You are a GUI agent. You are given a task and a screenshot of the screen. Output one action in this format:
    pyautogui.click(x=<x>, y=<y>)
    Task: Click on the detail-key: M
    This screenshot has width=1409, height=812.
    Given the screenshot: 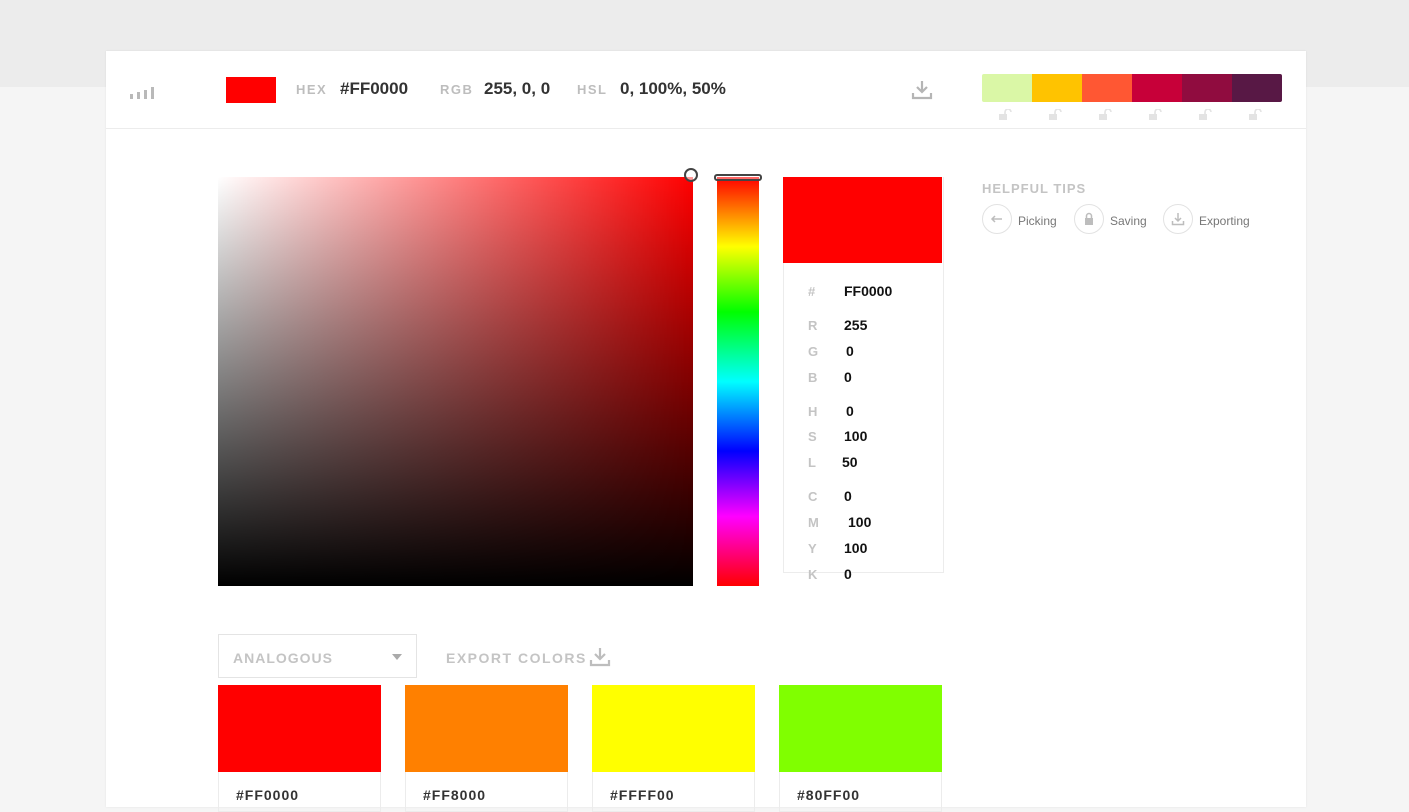 What is the action you would take?
    pyautogui.click(x=813, y=522)
    